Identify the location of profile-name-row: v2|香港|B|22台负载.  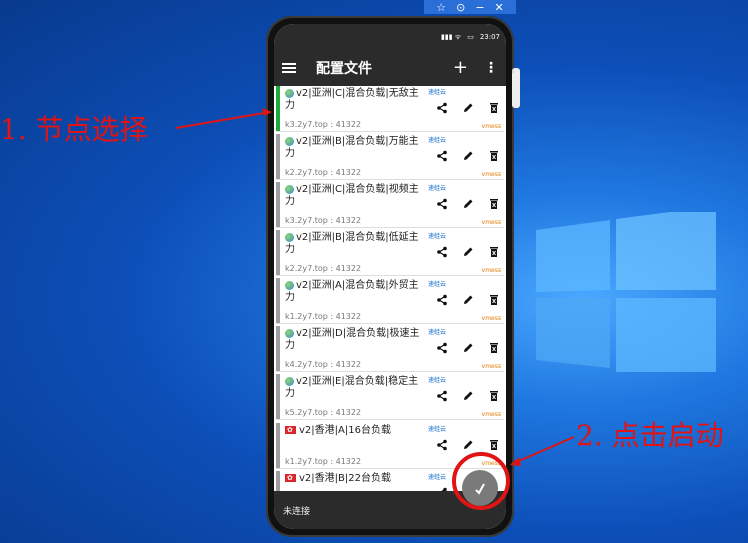
(355, 478).